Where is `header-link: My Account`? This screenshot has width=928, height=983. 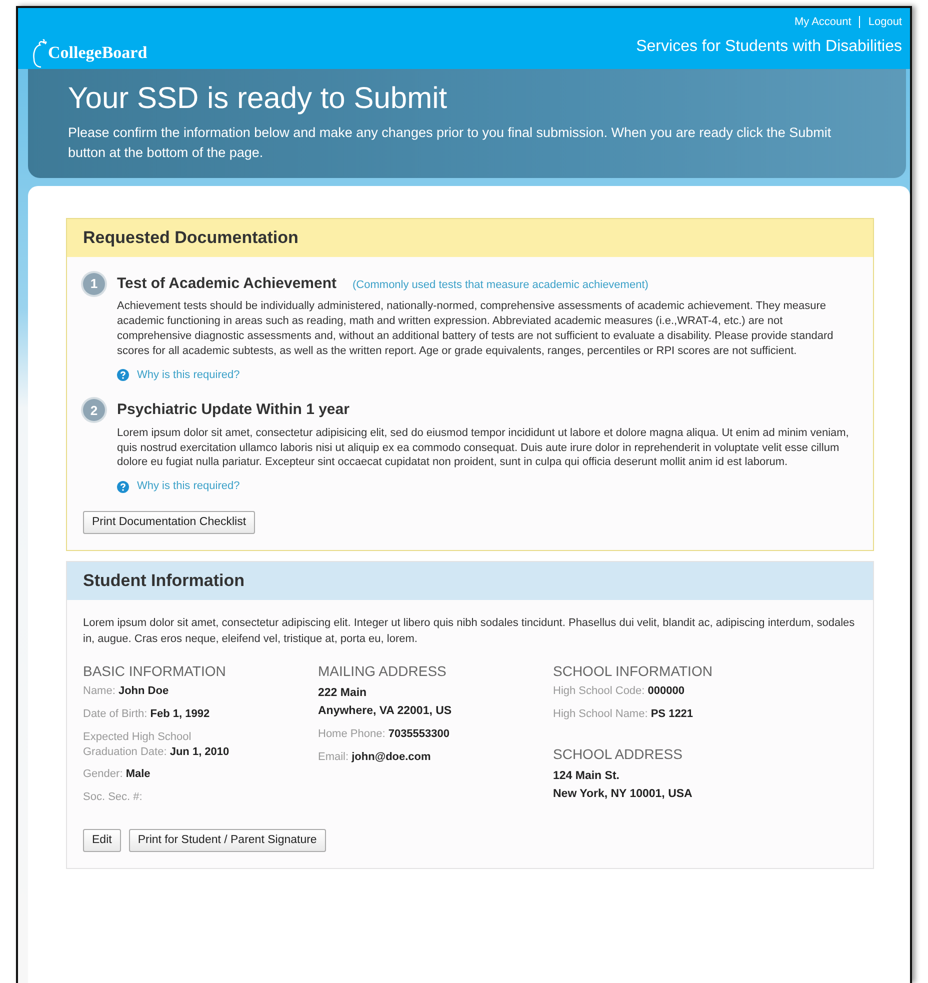 header-link: My Account is located at coordinates (823, 22).